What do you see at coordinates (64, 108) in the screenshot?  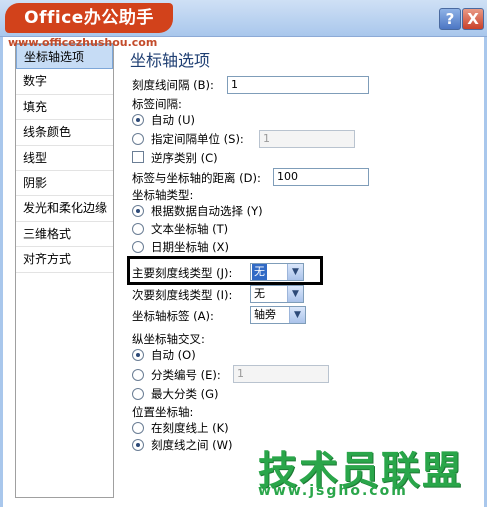 I see `nav-item-fill: 填充` at bounding box center [64, 108].